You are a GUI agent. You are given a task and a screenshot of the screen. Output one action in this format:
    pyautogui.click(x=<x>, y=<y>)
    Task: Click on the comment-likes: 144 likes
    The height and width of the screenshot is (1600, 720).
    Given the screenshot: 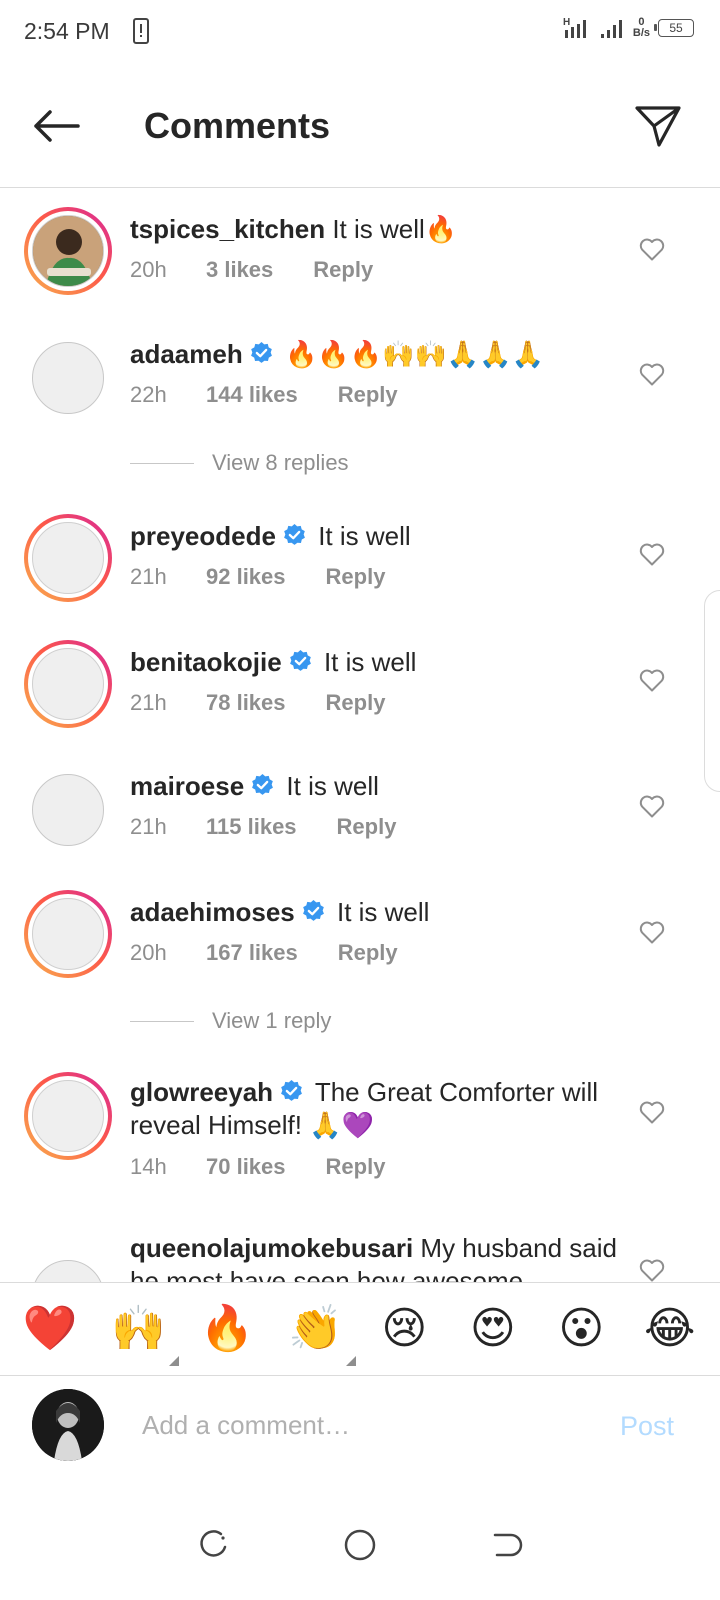 What is the action you would take?
    pyautogui.click(x=252, y=395)
    